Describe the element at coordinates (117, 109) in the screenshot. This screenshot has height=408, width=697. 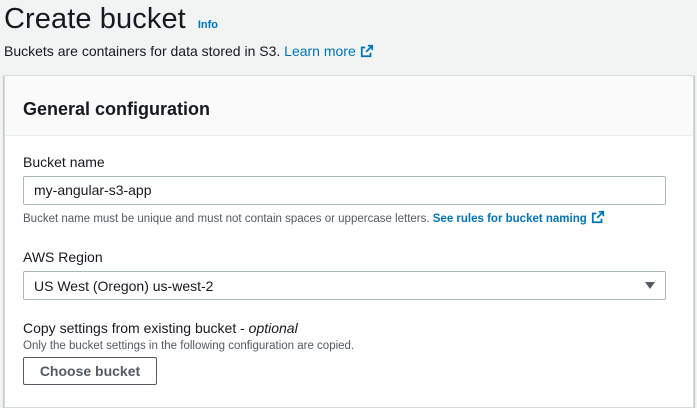
I see `panel-title: General configuration` at that location.